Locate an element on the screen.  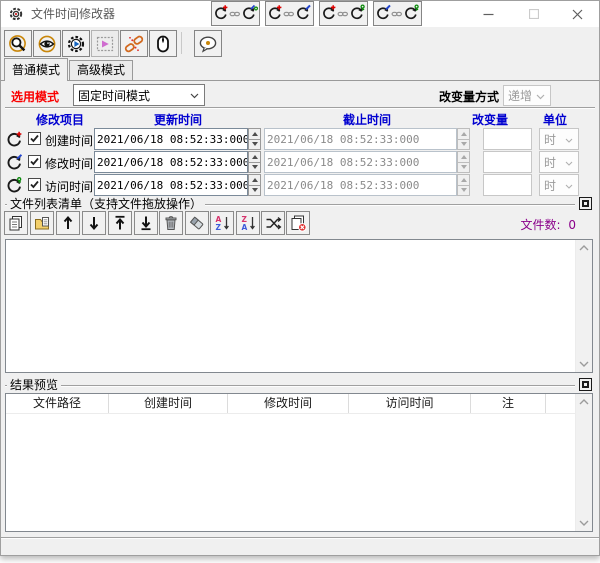
spinner-down-icon is located at coordinates (463, 190).